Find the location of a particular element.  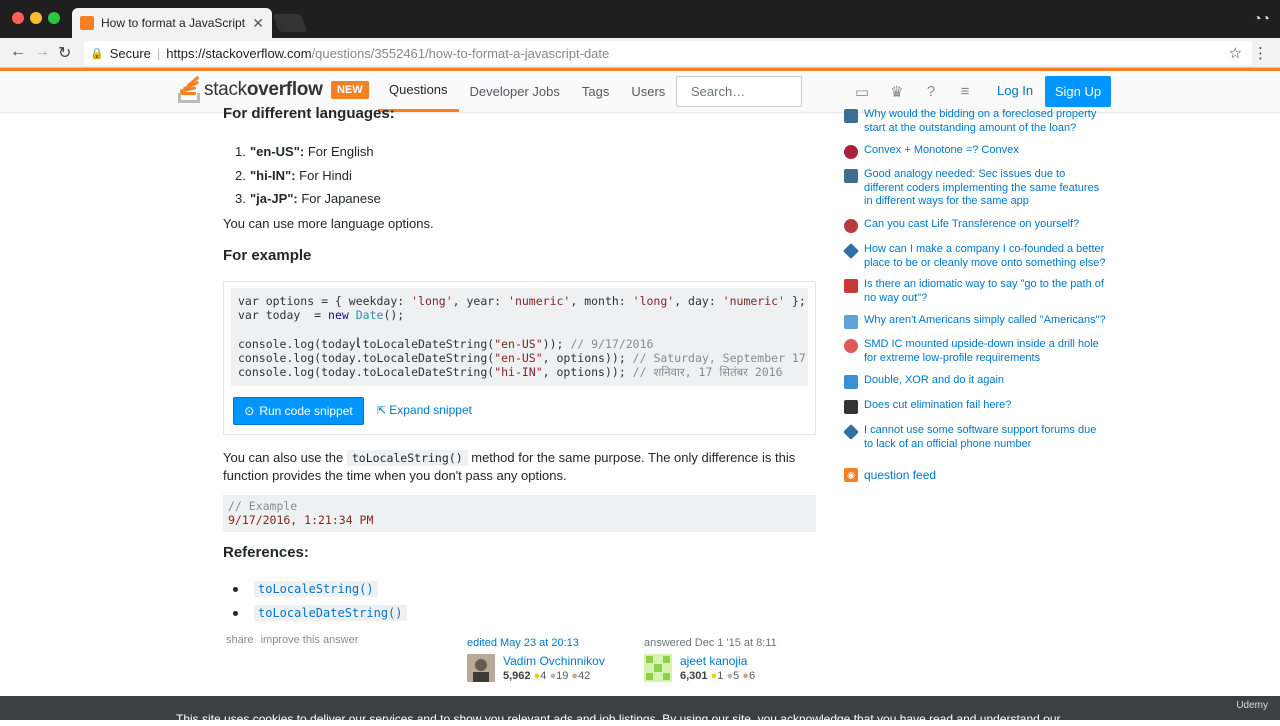

login-link: Log In is located at coordinates (1015, 90).